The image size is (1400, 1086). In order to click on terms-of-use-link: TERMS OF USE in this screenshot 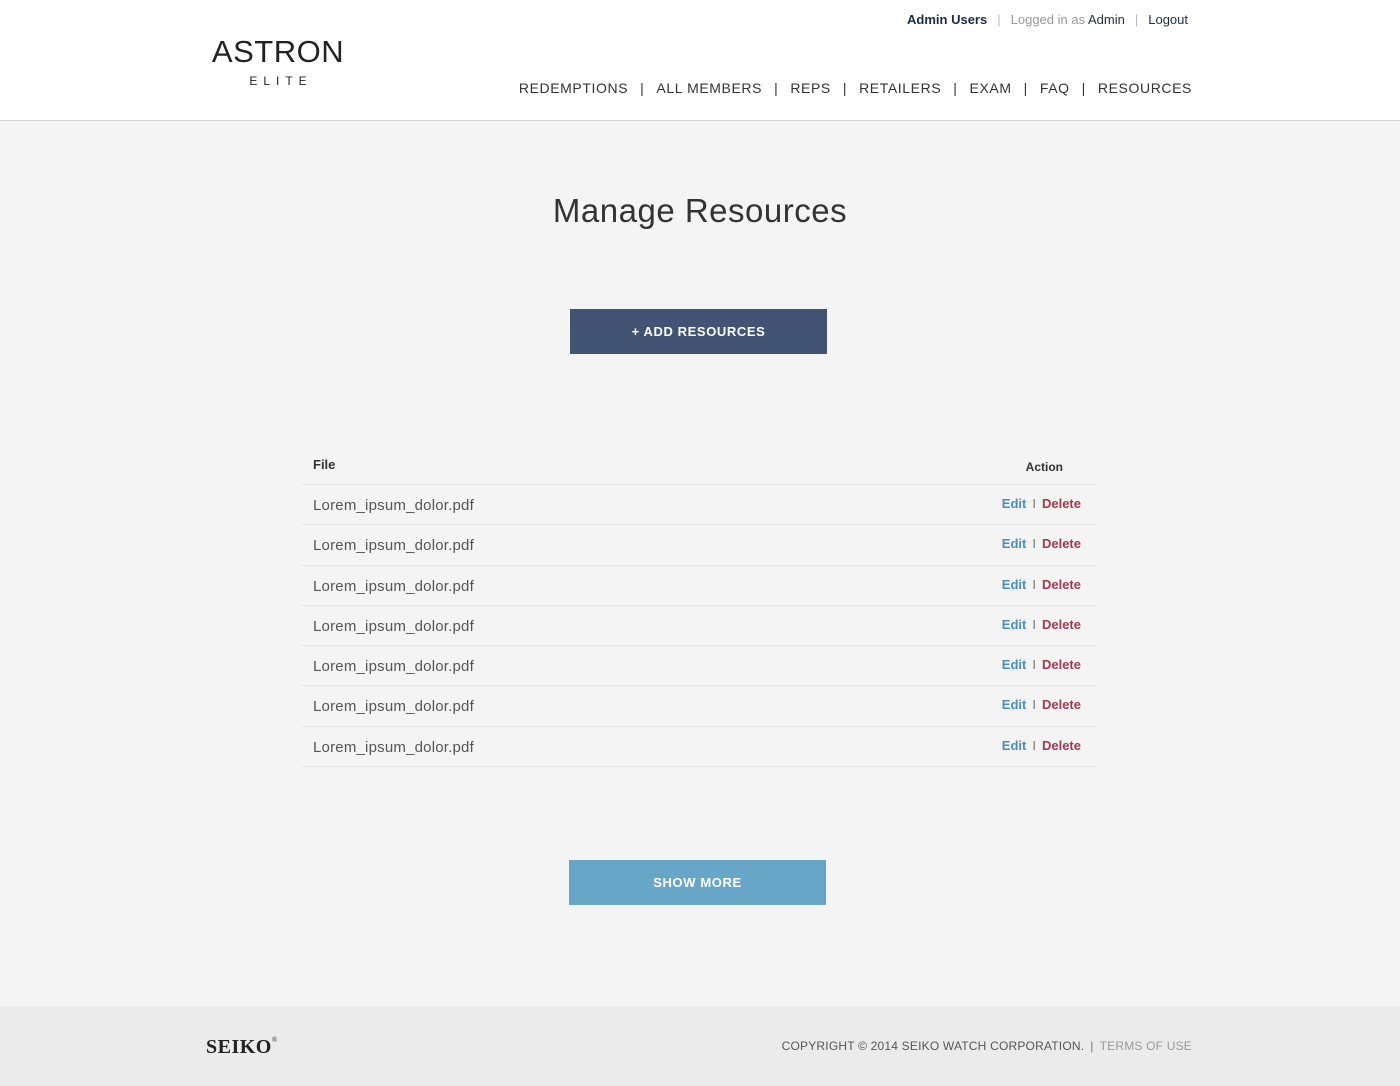, I will do `click(1146, 1046)`.